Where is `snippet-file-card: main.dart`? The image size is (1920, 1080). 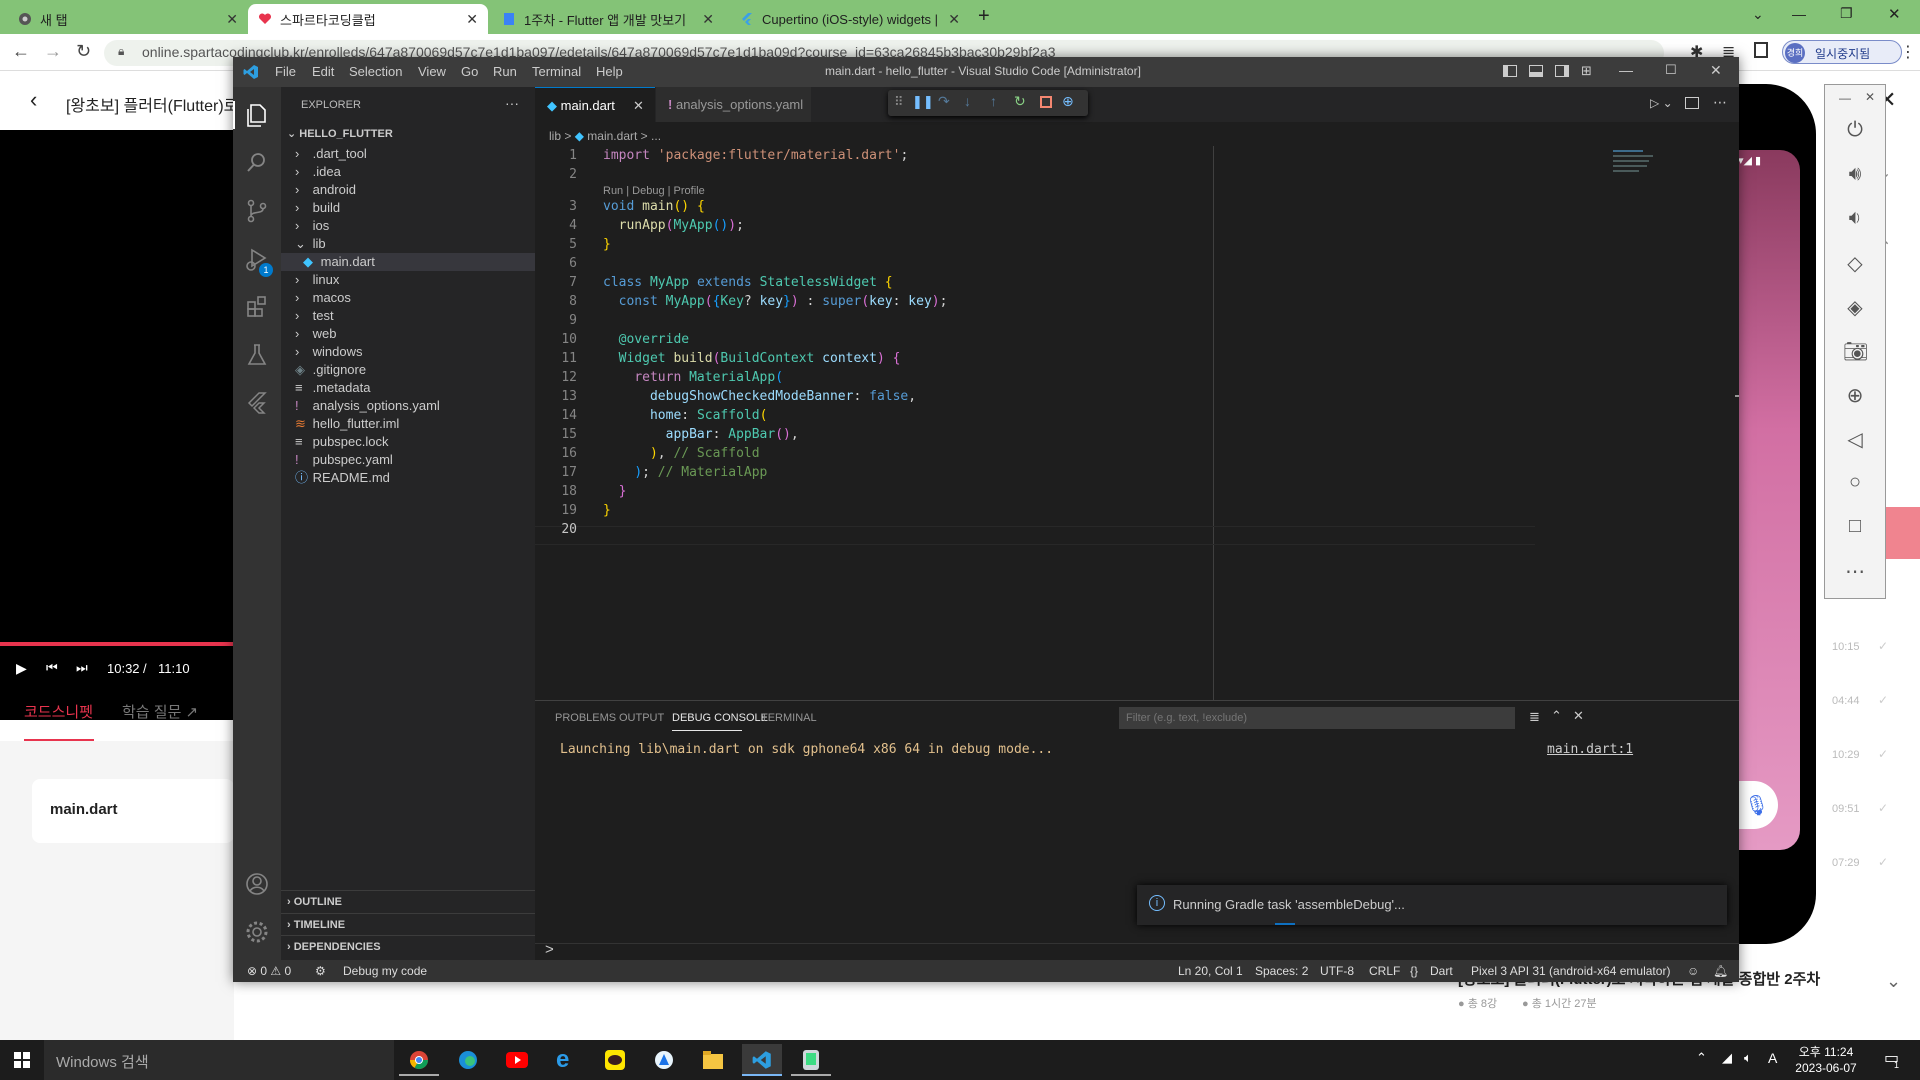 snippet-file-card: main.dart is located at coordinates (133, 811).